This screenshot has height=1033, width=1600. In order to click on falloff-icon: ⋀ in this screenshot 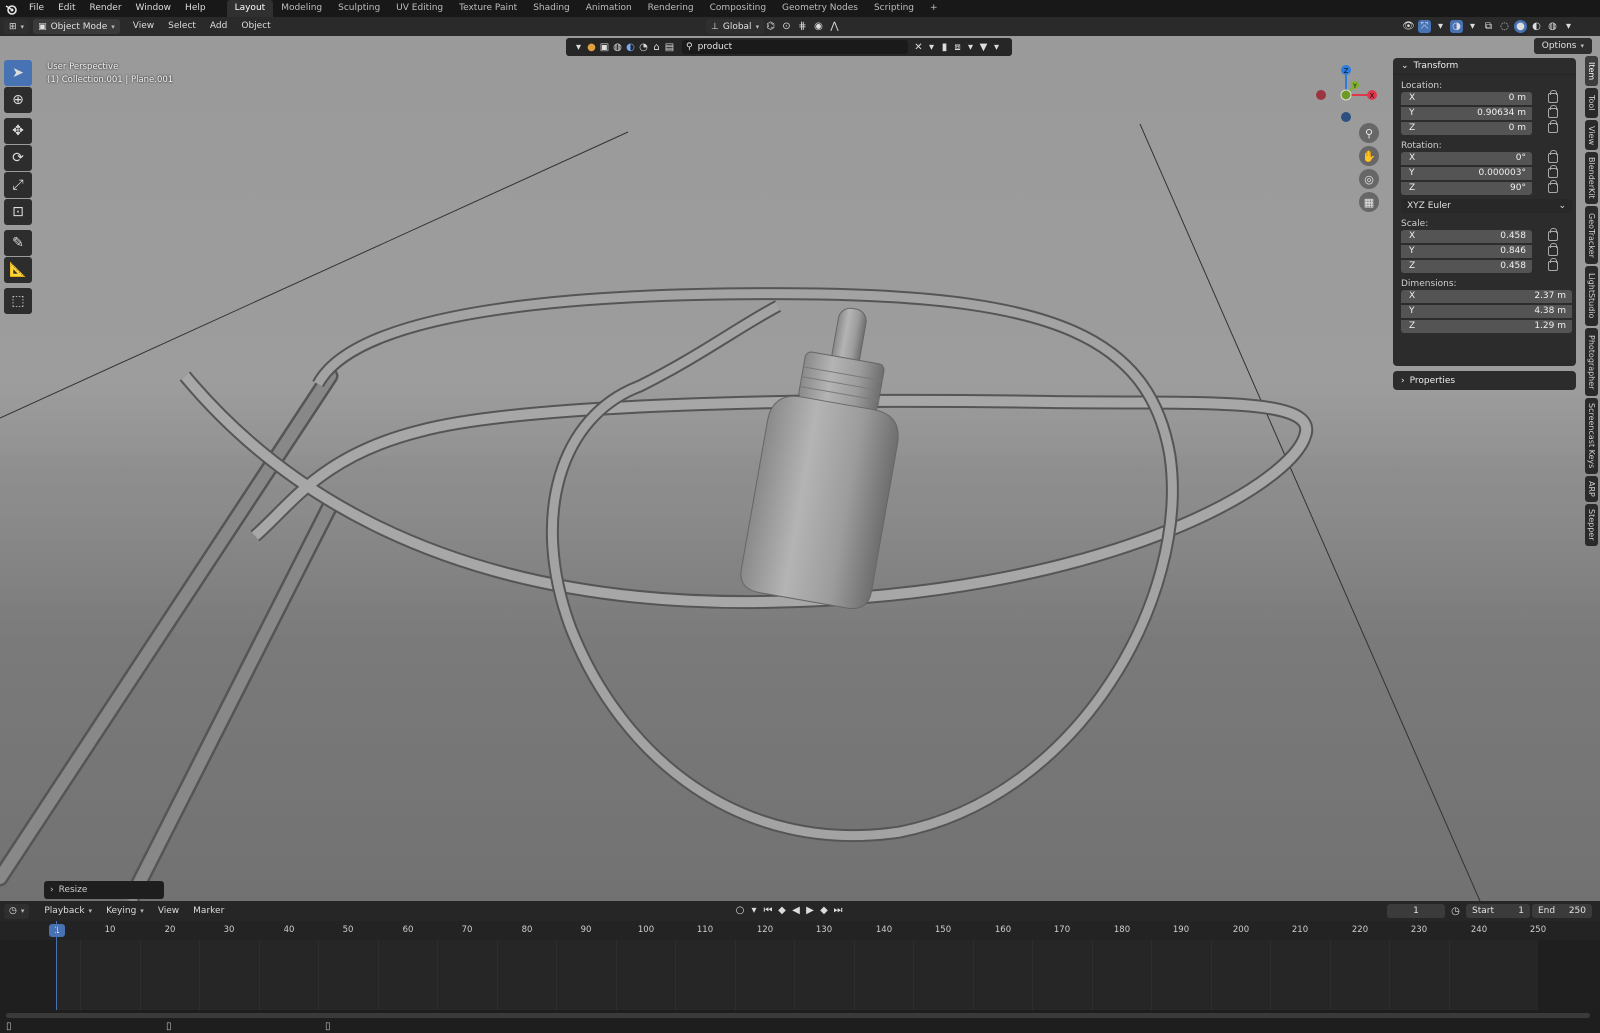, I will do `click(834, 26)`.